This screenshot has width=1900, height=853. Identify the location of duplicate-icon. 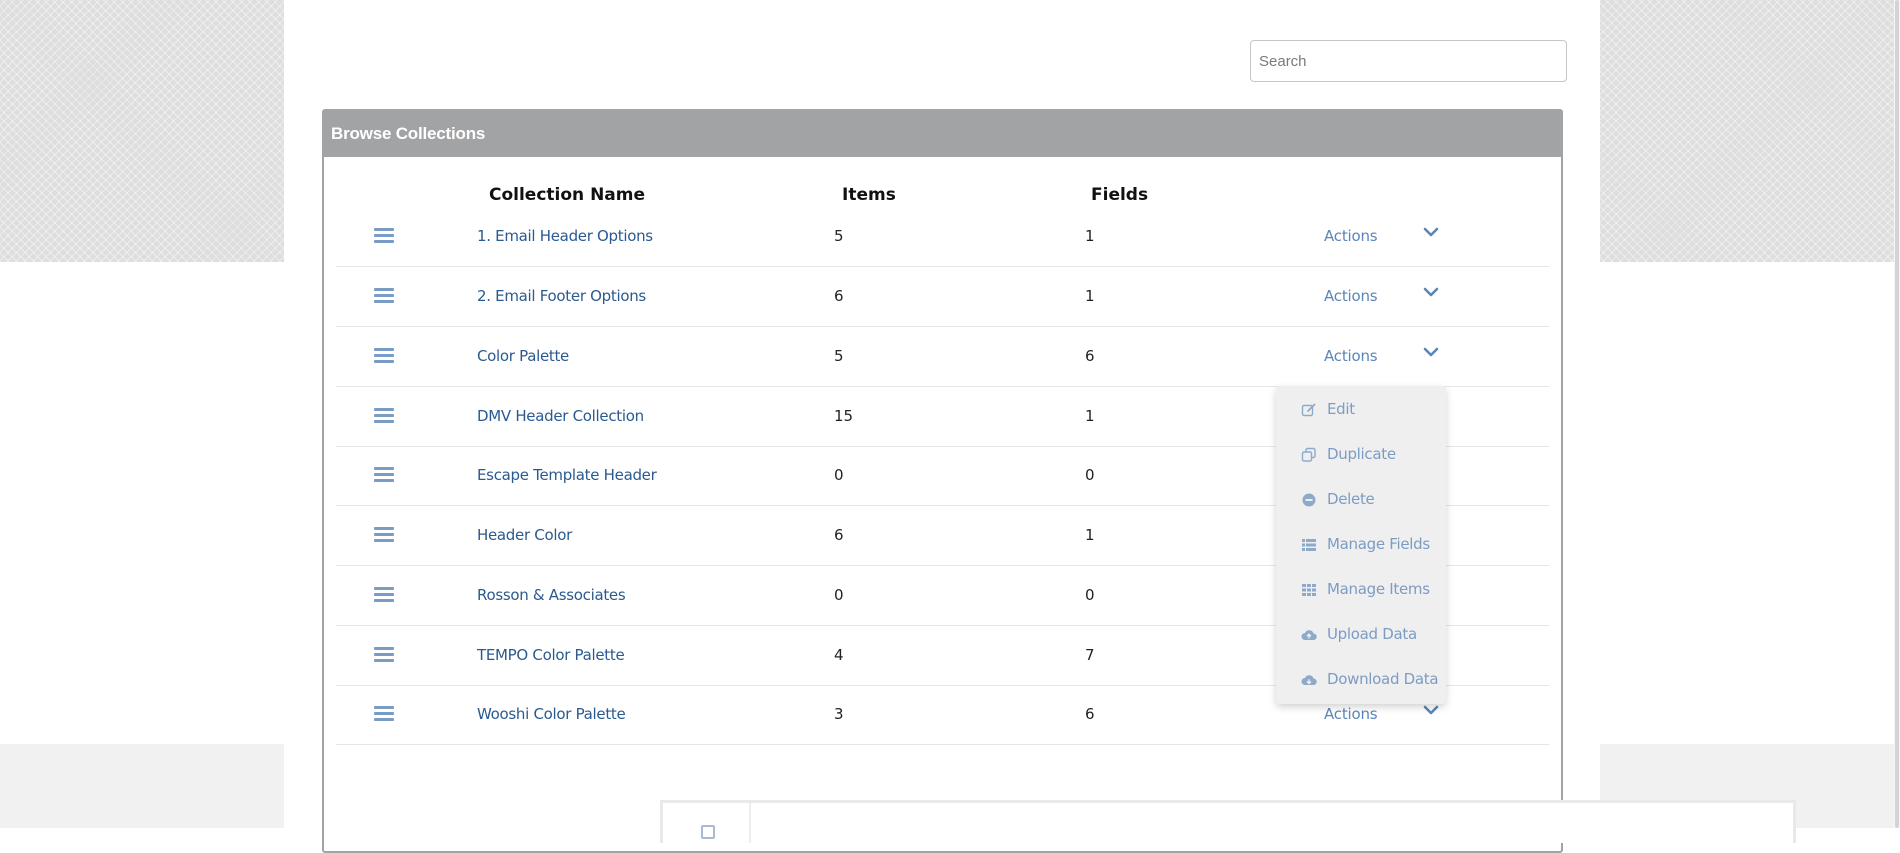
(1309, 455).